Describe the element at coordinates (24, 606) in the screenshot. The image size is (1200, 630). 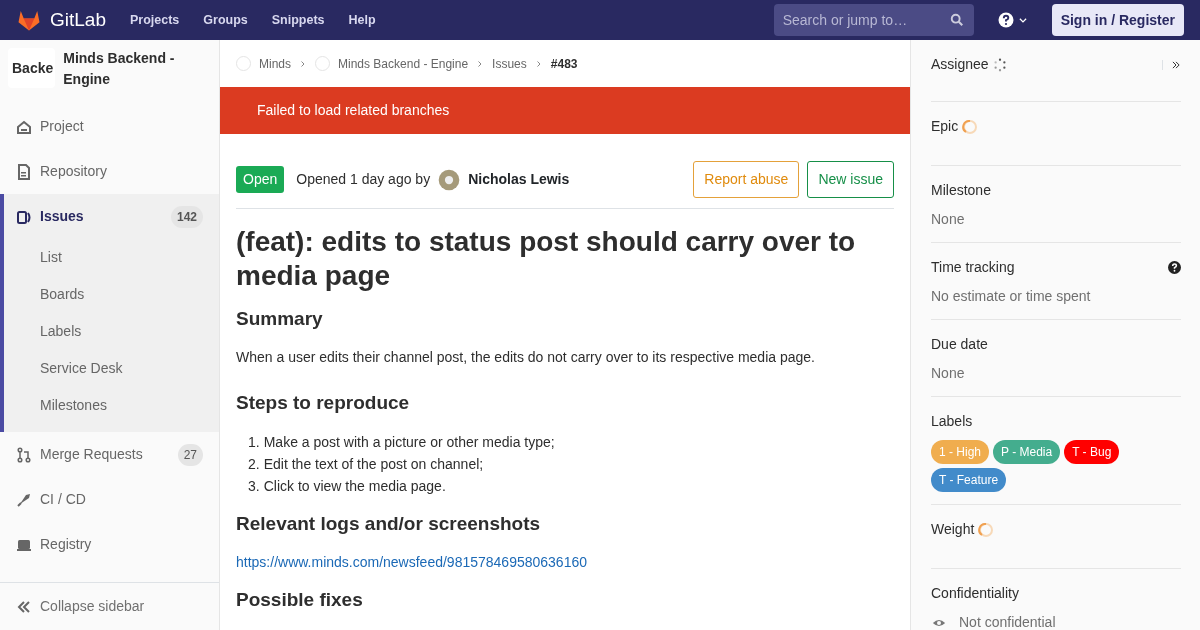
I see `double-chevron-left-icon` at that location.